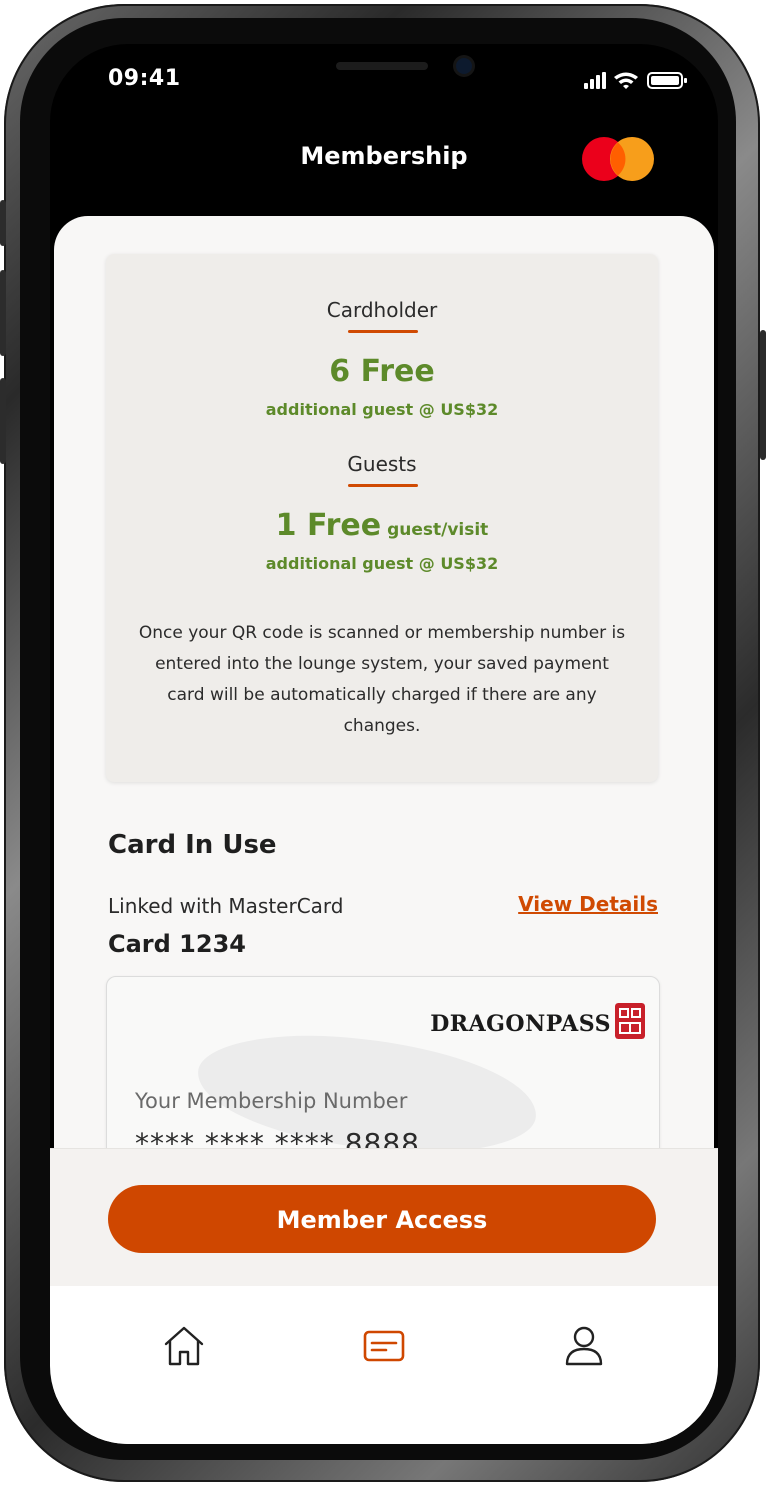 This screenshot has height=1487, width=768. Describe the element at coordinates (144, 78) in the screenshot. I see `status-time: 09:41` at that location.